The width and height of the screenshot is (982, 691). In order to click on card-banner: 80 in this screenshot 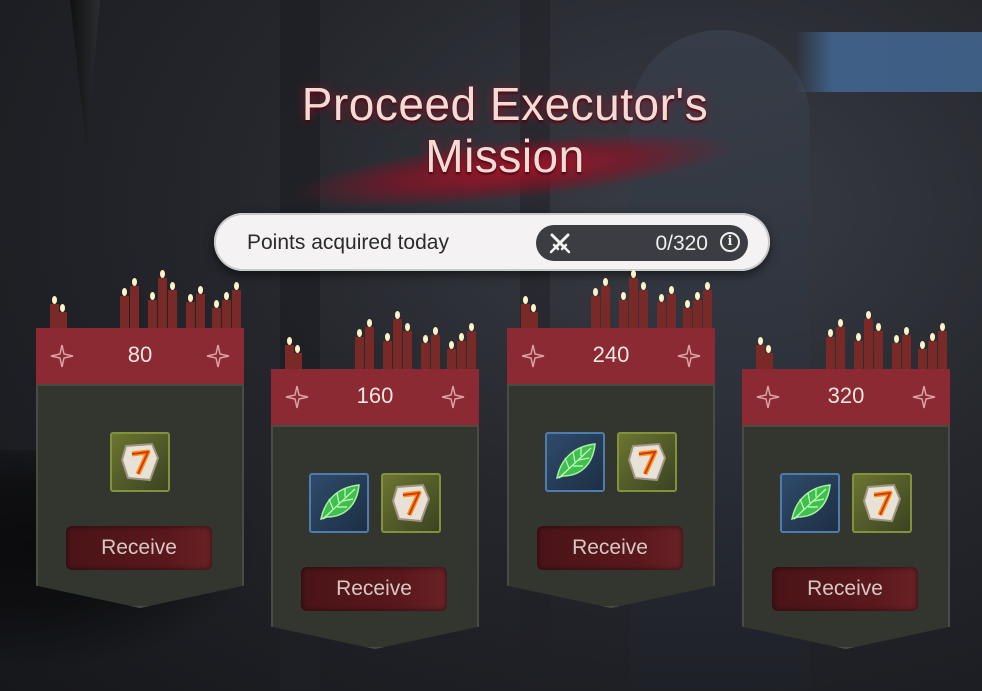, I will do `click(140, 356)`.